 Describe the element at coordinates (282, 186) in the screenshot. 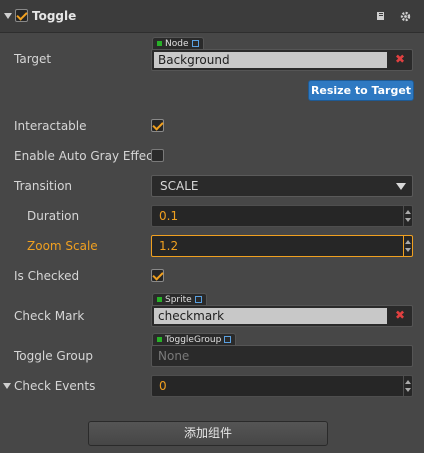

I see `transition-select: SCALE` at that location.